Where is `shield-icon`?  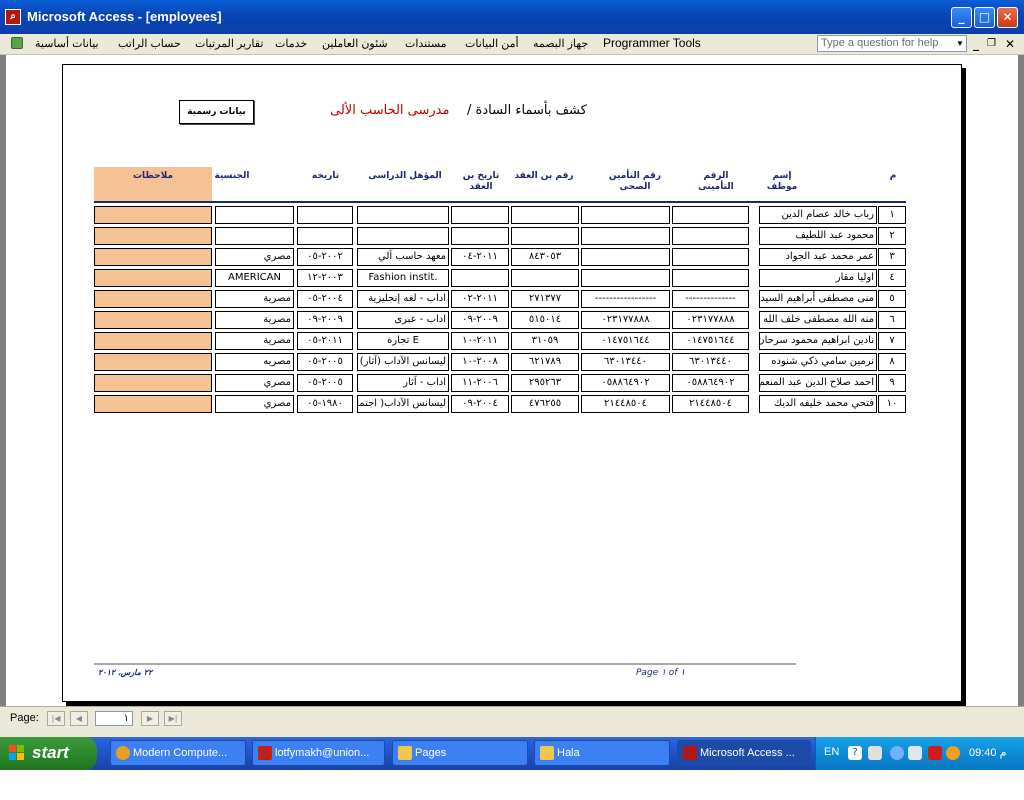 shield-icon is located at coordinates (935, 753).